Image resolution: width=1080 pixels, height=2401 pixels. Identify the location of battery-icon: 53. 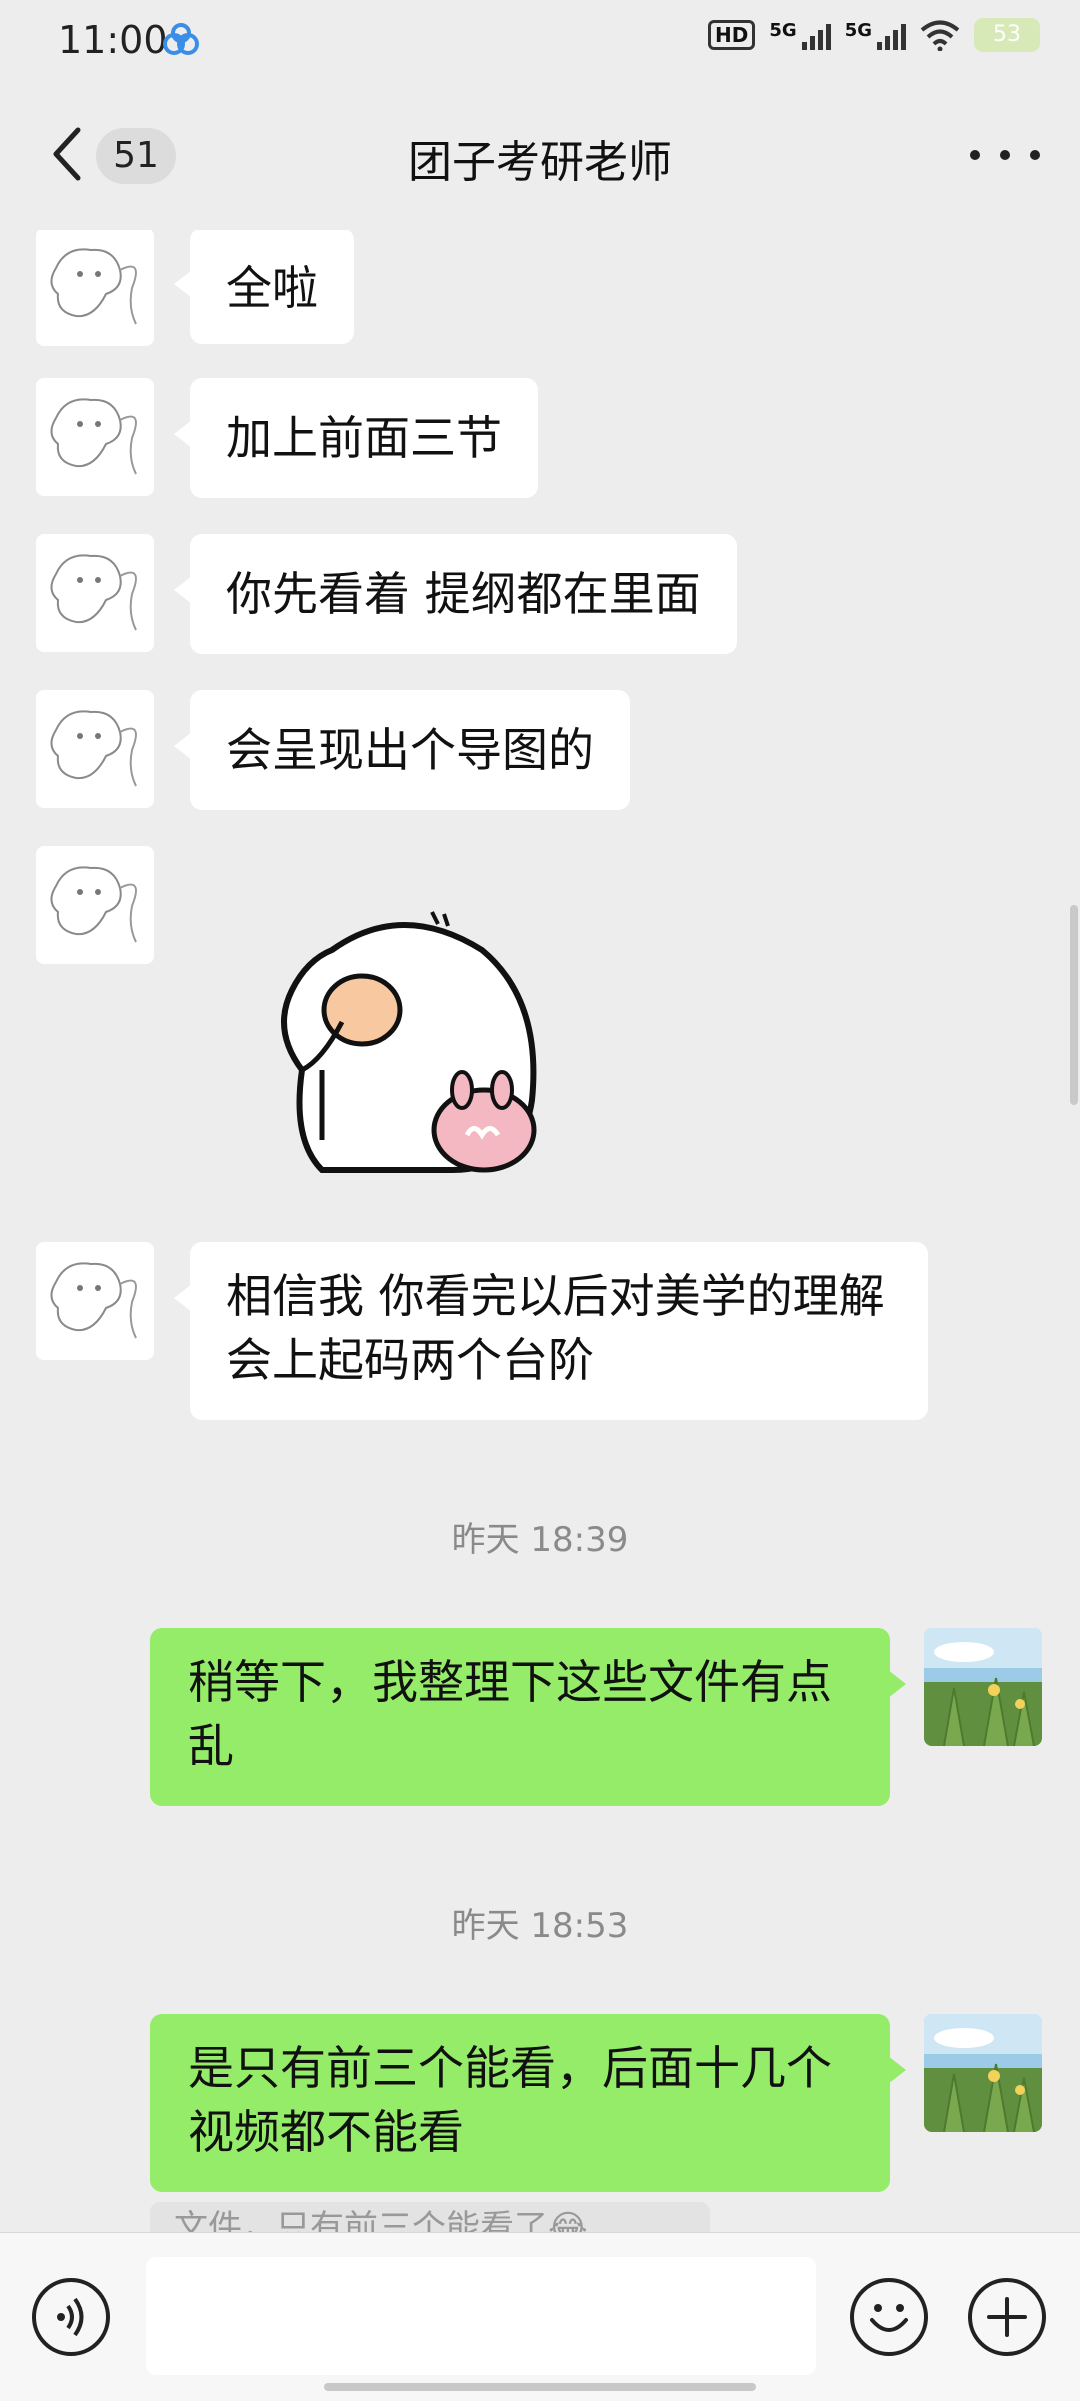
(1007, 35).